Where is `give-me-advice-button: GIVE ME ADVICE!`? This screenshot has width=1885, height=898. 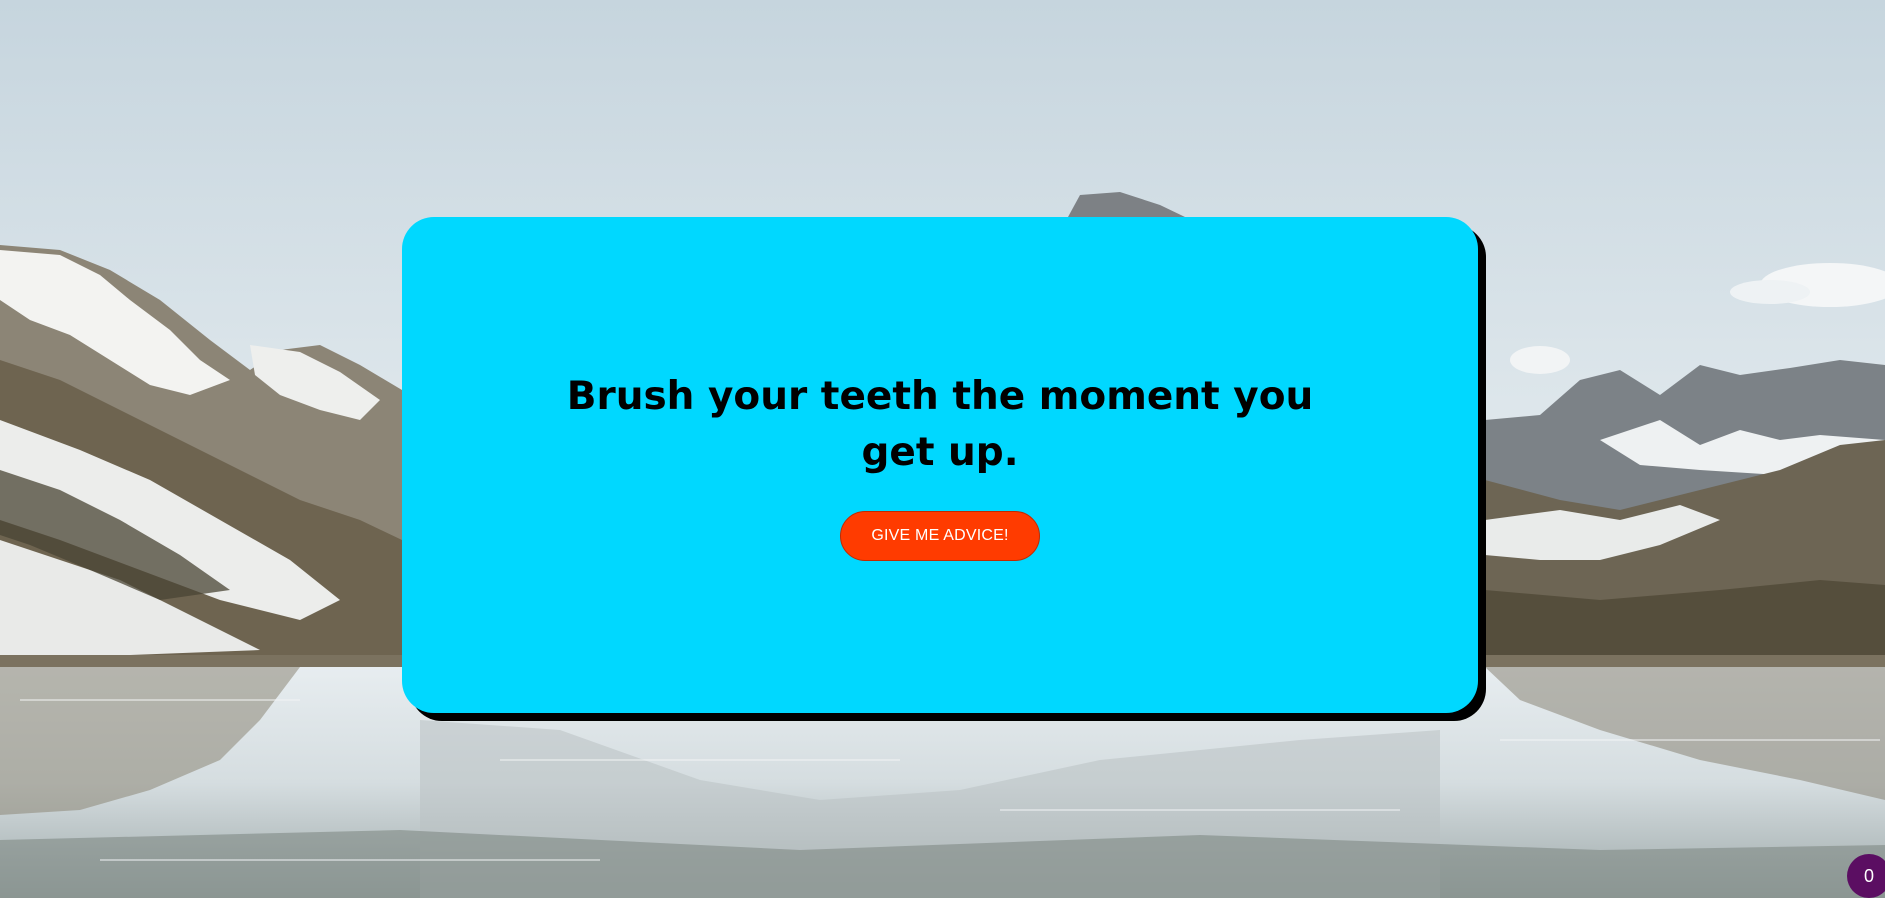
give-me-advice-button: GIVE ME ADVICE! is located at coordinates (940, 536).